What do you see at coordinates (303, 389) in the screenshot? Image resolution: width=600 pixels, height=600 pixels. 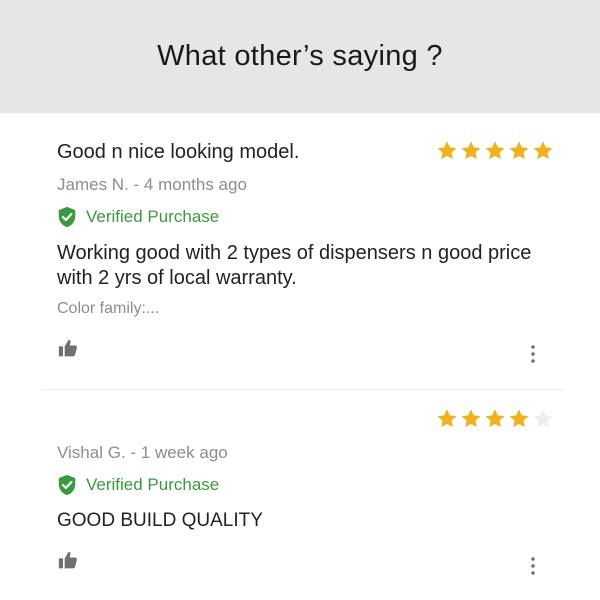 I see `review-divider` at bounding box center [303, 389].